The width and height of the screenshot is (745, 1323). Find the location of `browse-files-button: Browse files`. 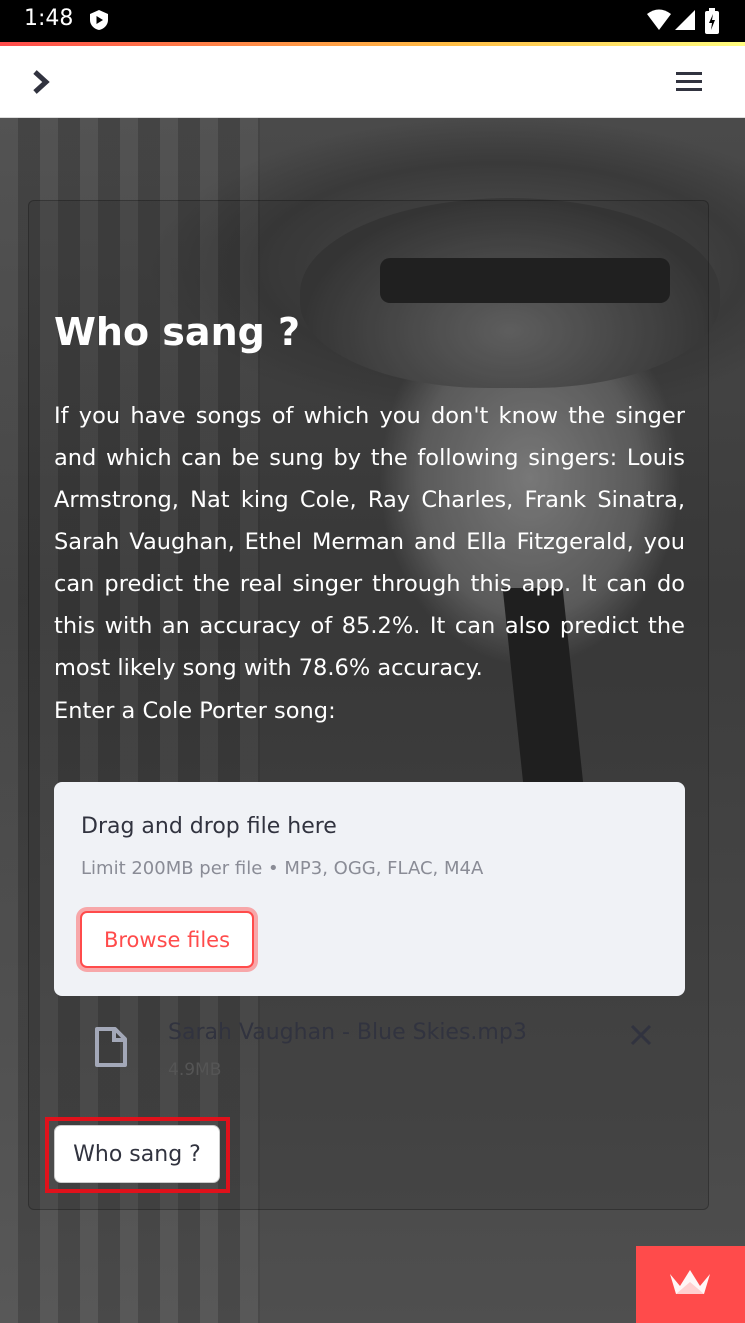

browse-files-button: Browse files is located at coordinates (167, 939).